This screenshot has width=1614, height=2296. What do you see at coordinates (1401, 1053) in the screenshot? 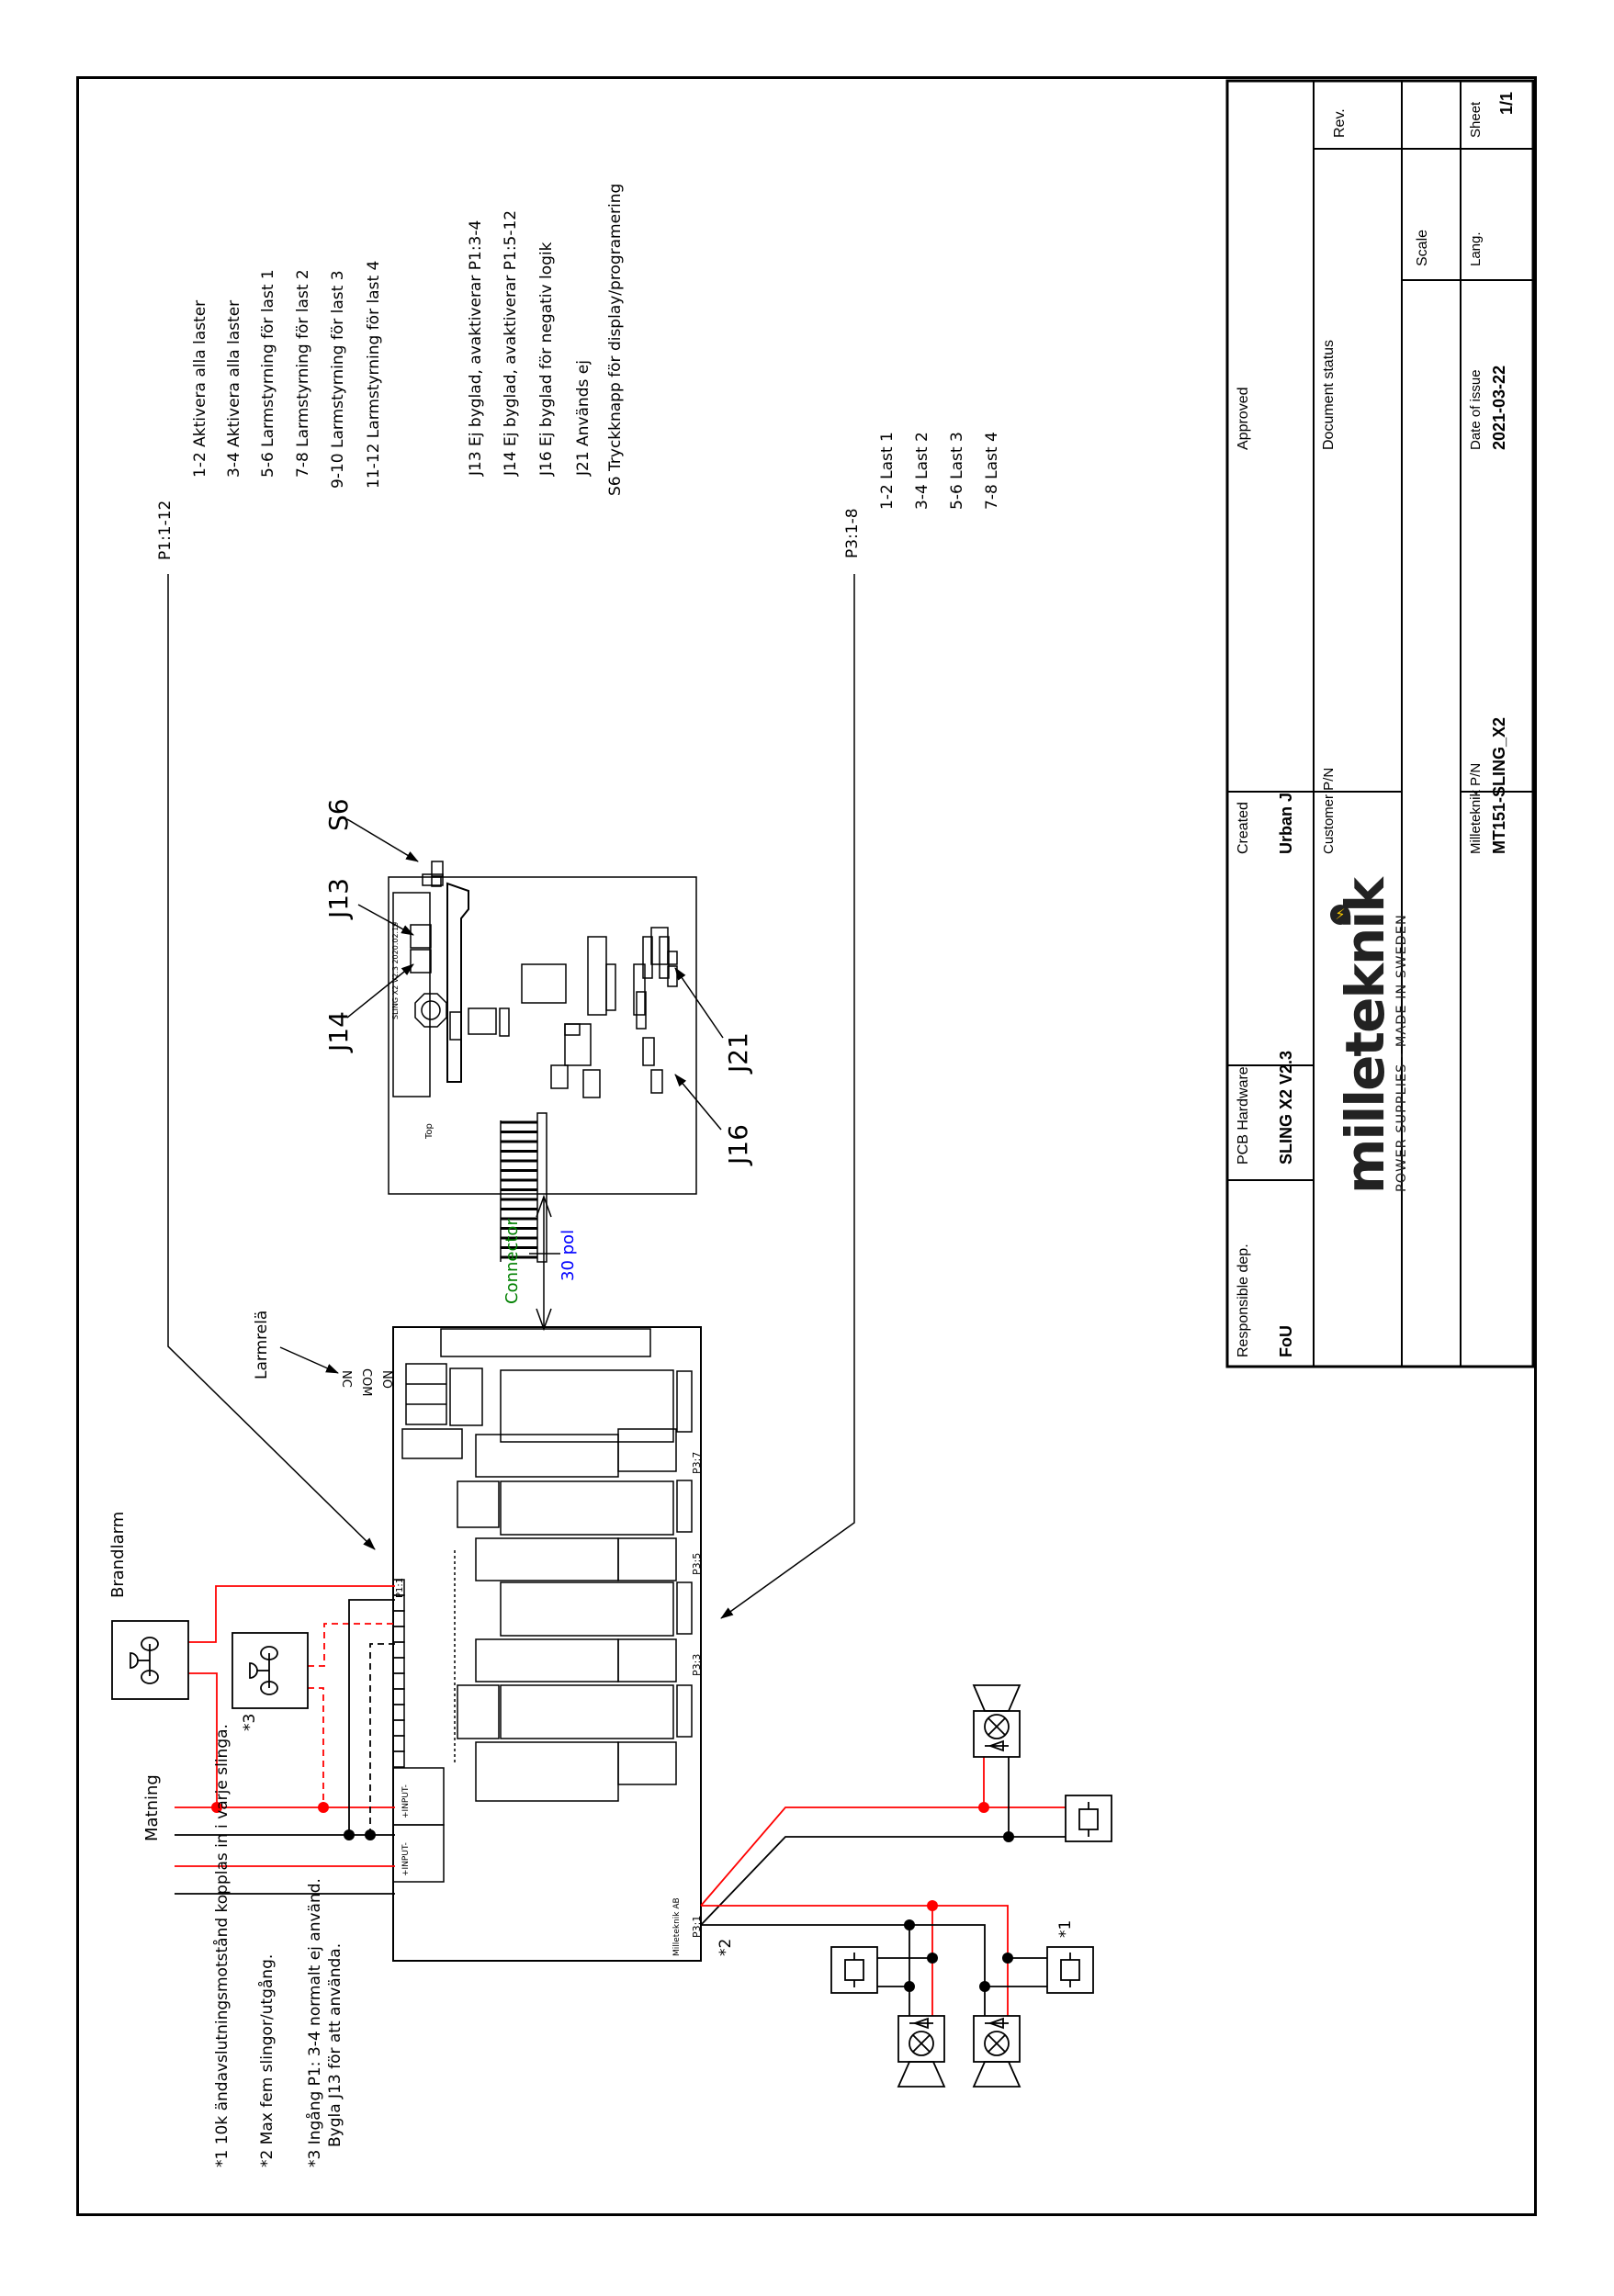
I see `logo-tagline: POWER SUPPLIES - MADE IN SWEDEN` at bounding box center [1401, 1053].